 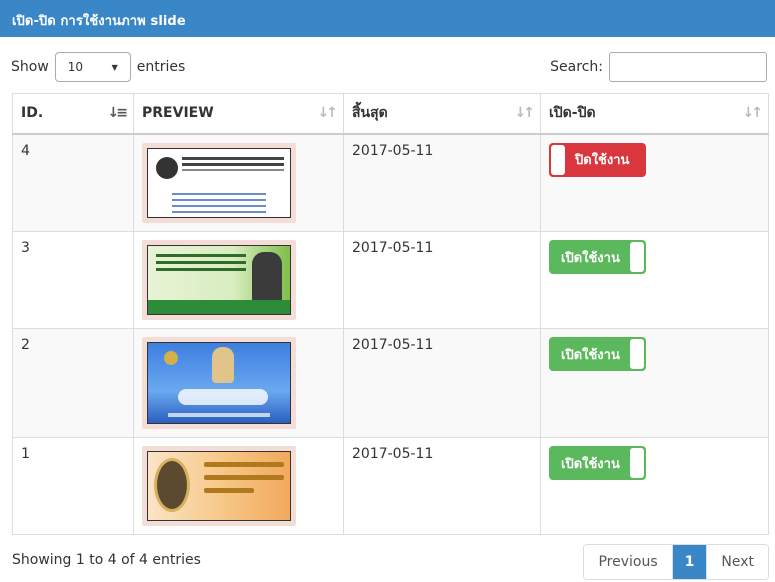 I want to click on search-label: Search:, so click(x=576, y=67).